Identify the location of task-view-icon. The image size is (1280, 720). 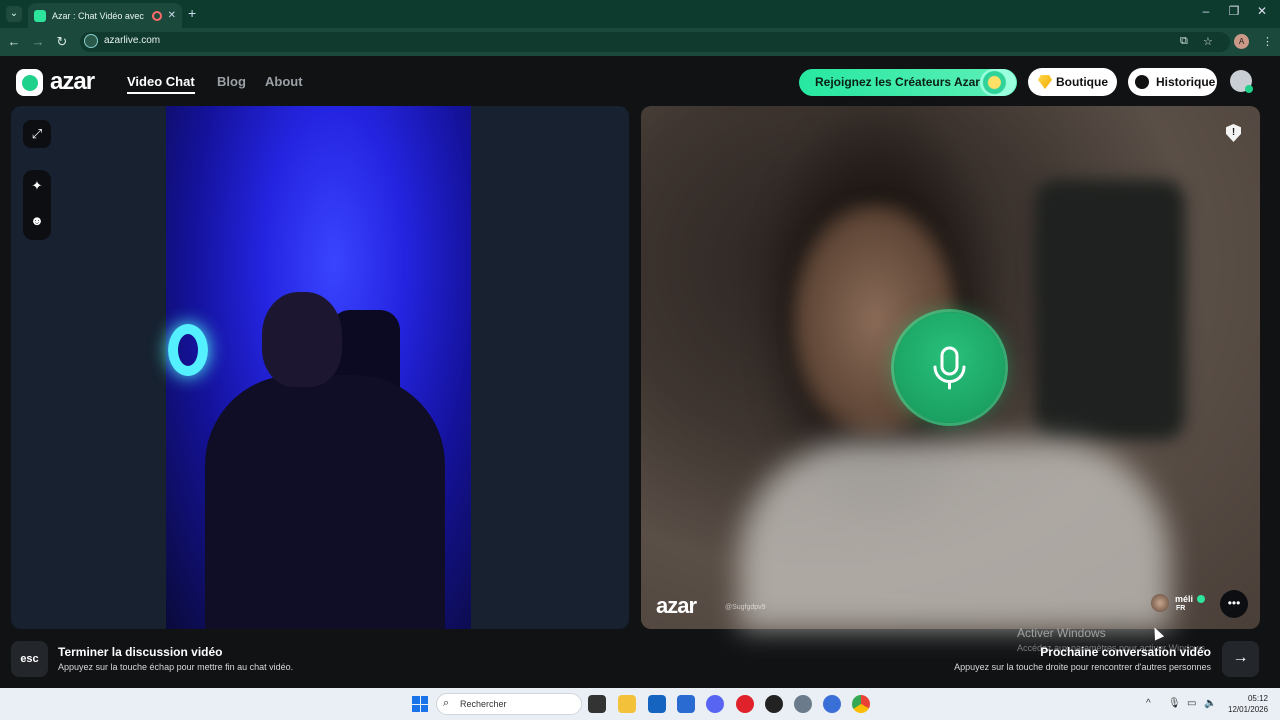
(597, 704).